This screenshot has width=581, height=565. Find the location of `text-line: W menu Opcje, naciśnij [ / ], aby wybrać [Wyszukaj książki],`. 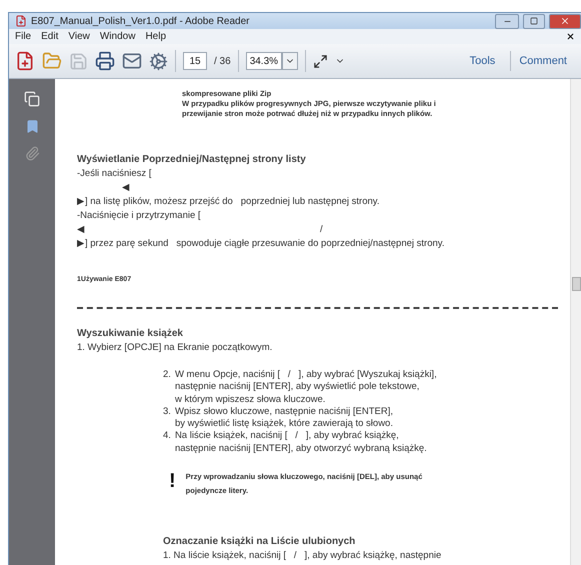

text-line: W menu Opcje, naciśnij [ / ], aby wybrać [Wyszukaj książki], is located at coordinates (305, 375).